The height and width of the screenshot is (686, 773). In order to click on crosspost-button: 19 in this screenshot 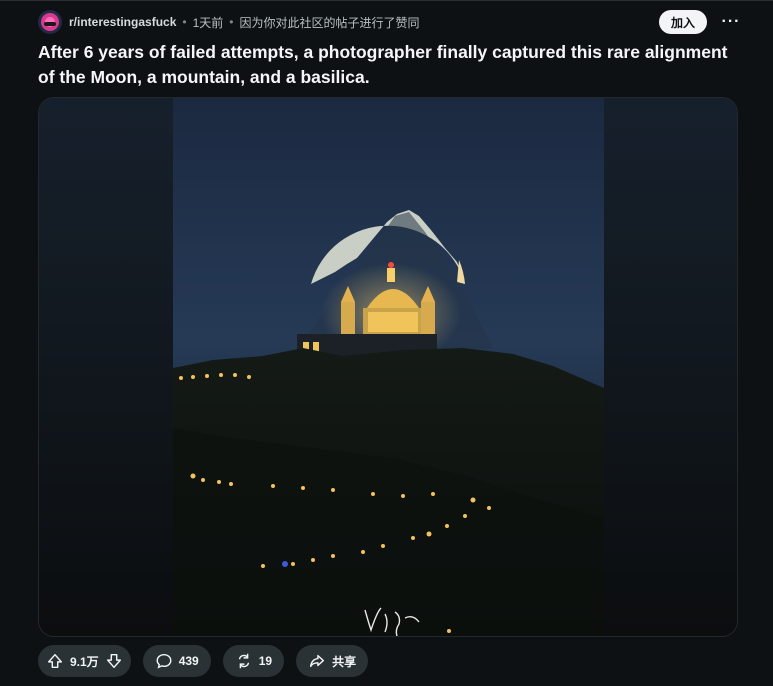, I will do `click(253, 661)`.